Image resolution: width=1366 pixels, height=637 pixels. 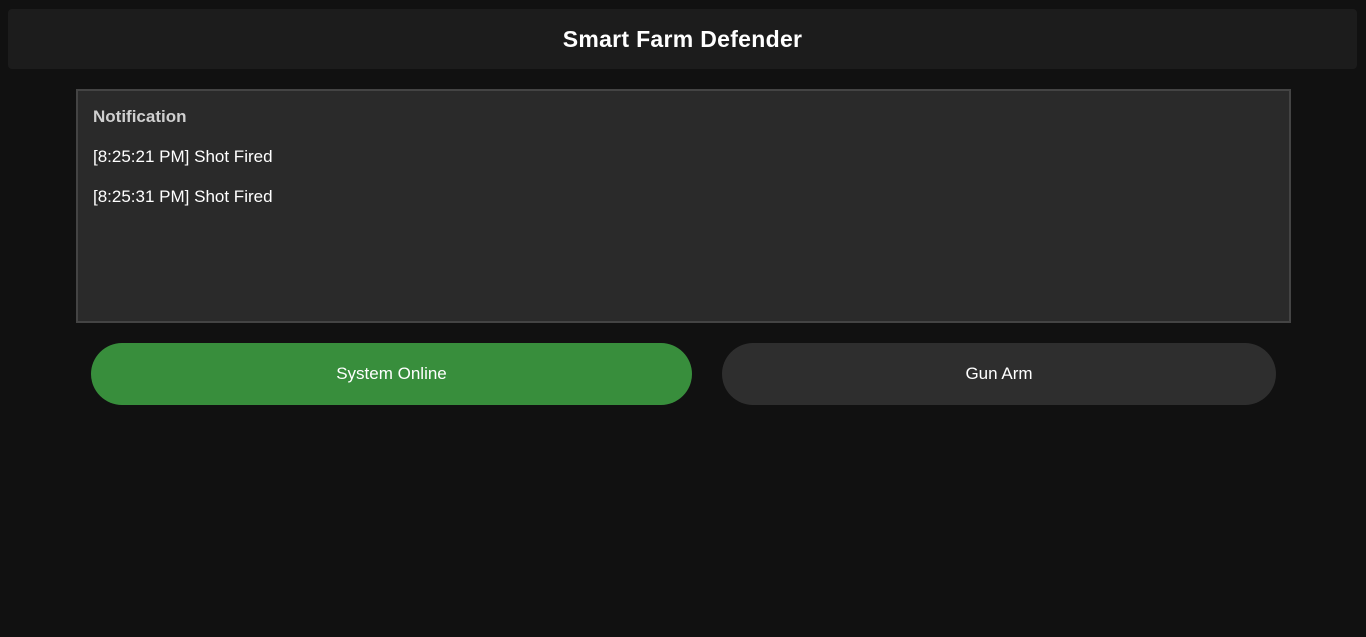 I want to click on system-online-button: System Online, so click(x=391, y=374).